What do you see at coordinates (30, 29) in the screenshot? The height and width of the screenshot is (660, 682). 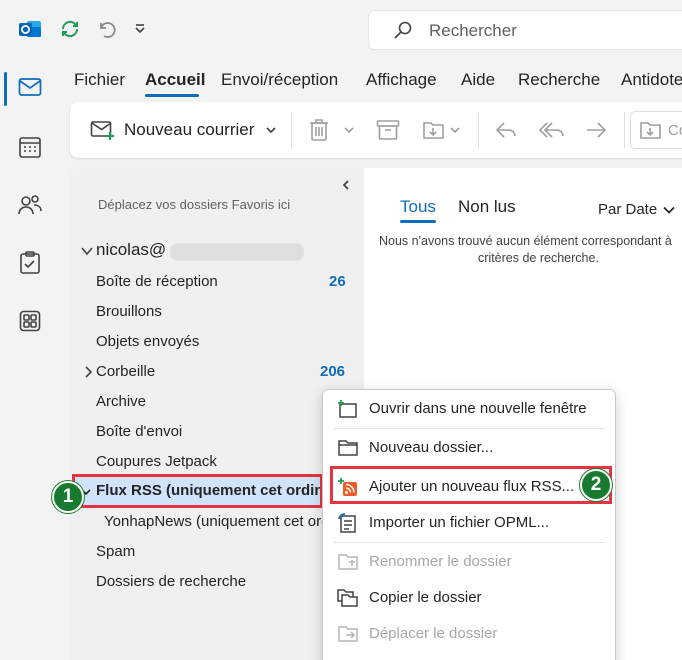 I see `outlook-logo-icon` at bounding box center [30, 29].